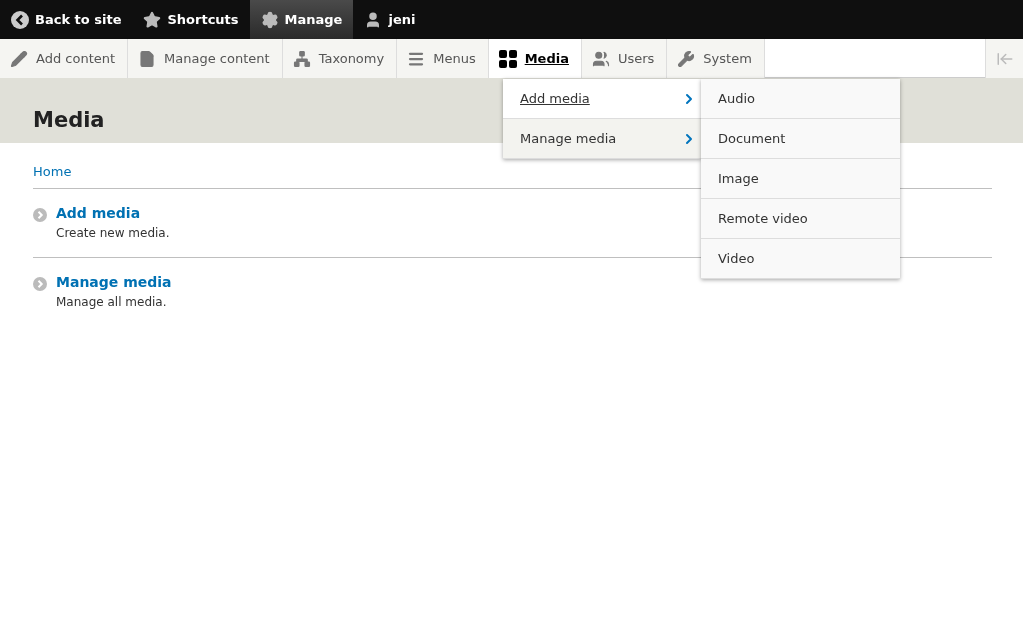  I want to click on users-icon, so click(600, 58).